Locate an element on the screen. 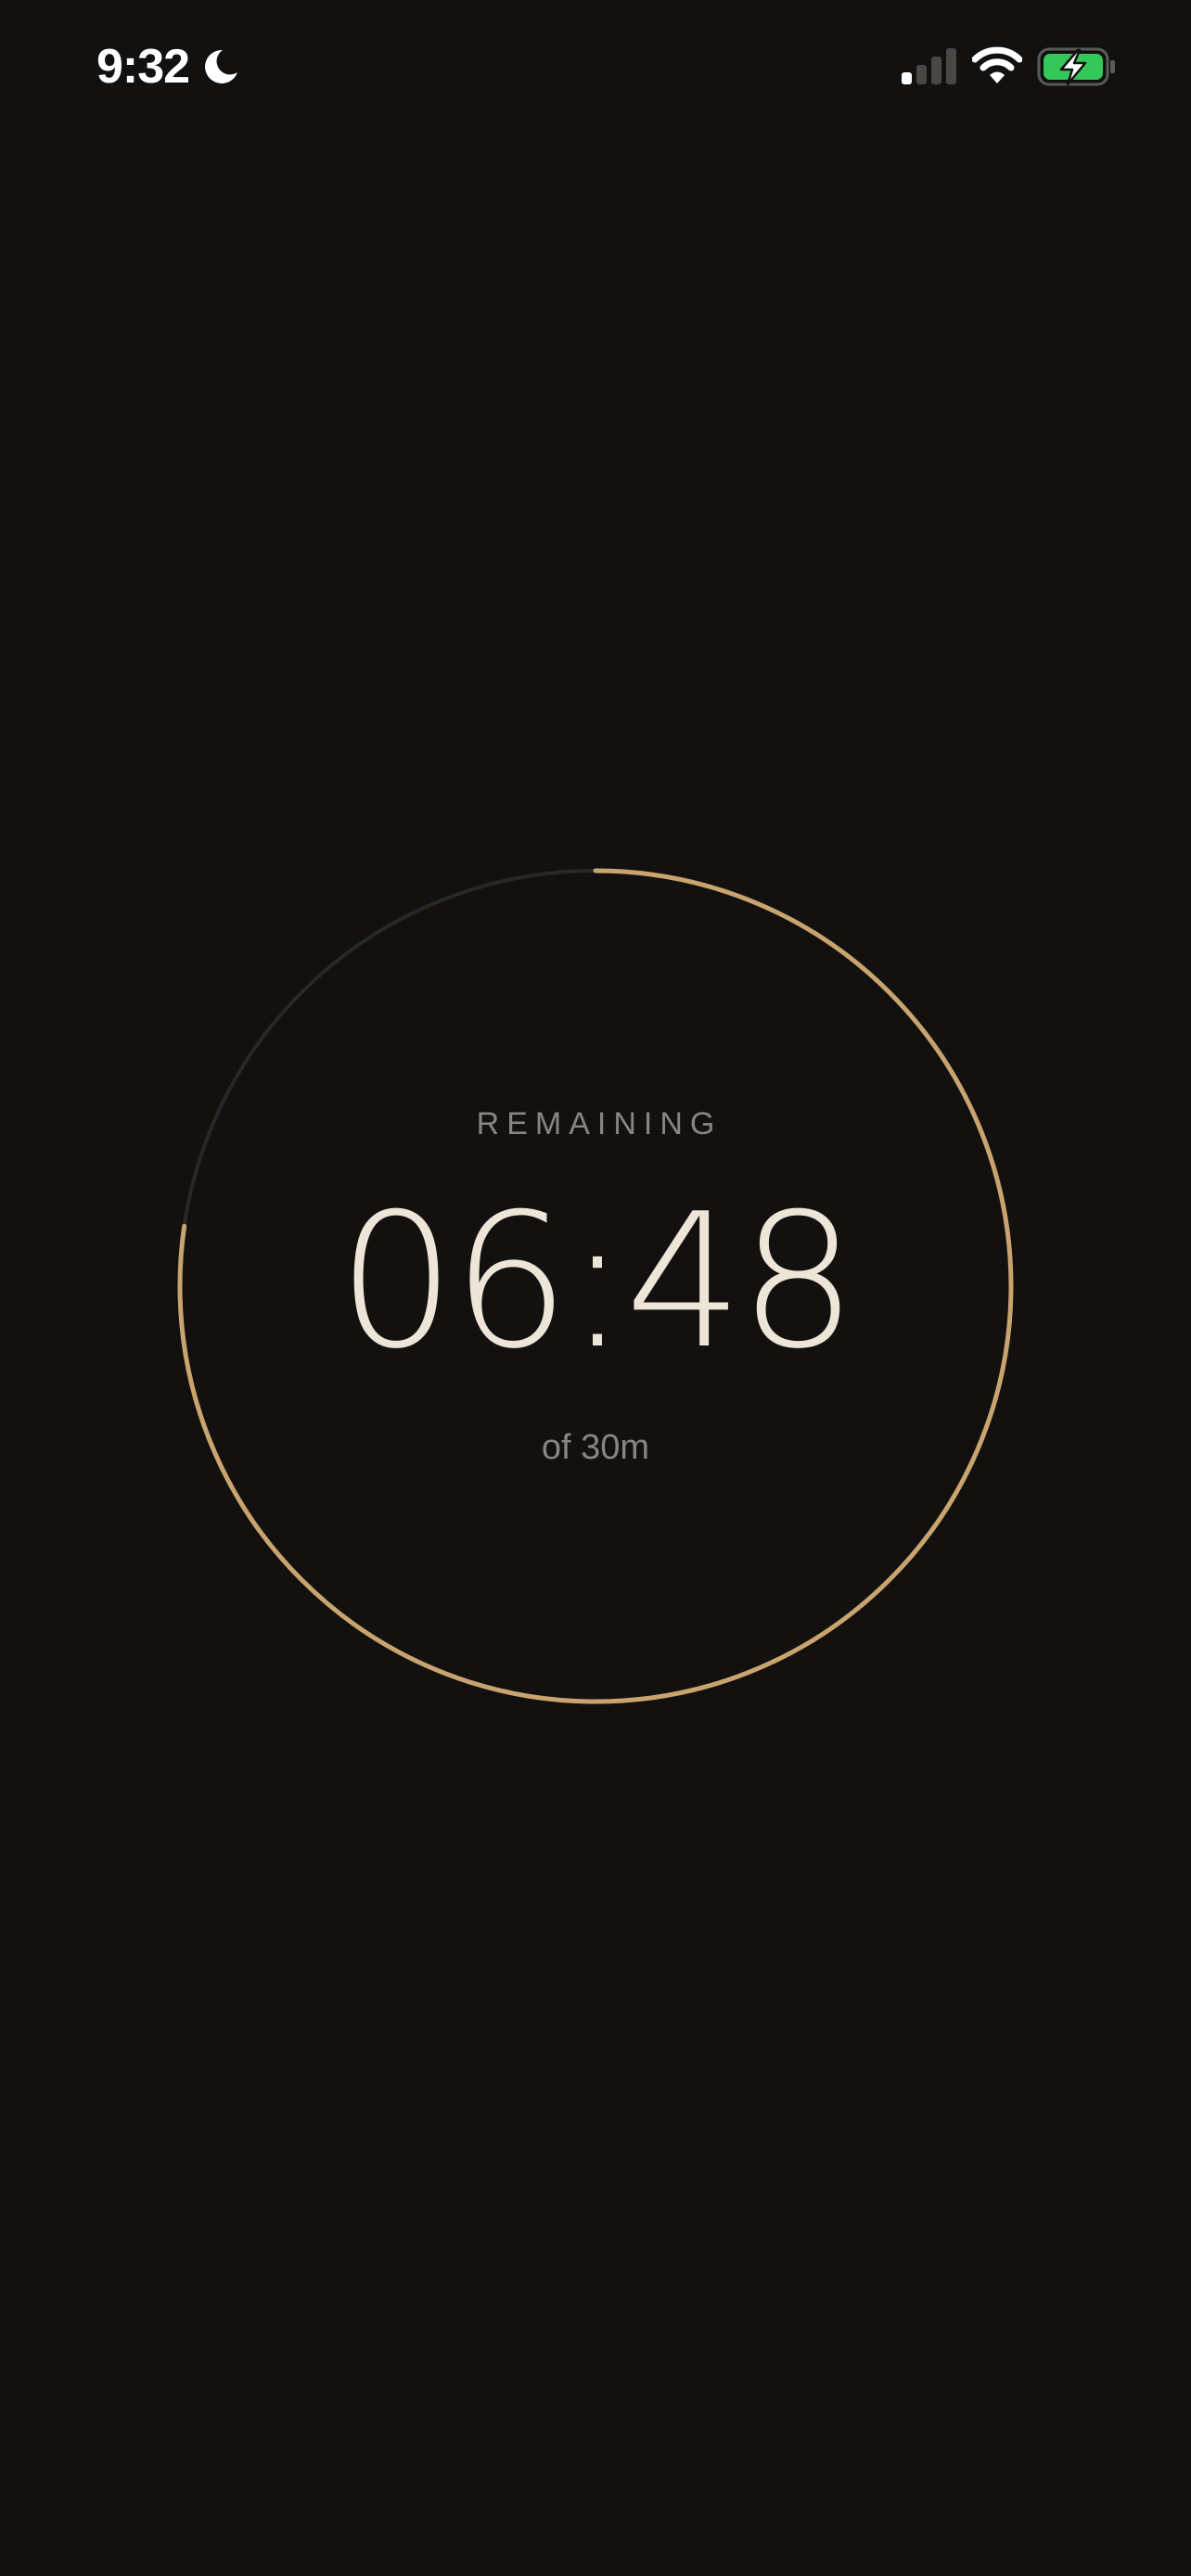 This screenshot has height=2576, width=1191. status-time-group: 9:32 is located at coordinates (168, 66).